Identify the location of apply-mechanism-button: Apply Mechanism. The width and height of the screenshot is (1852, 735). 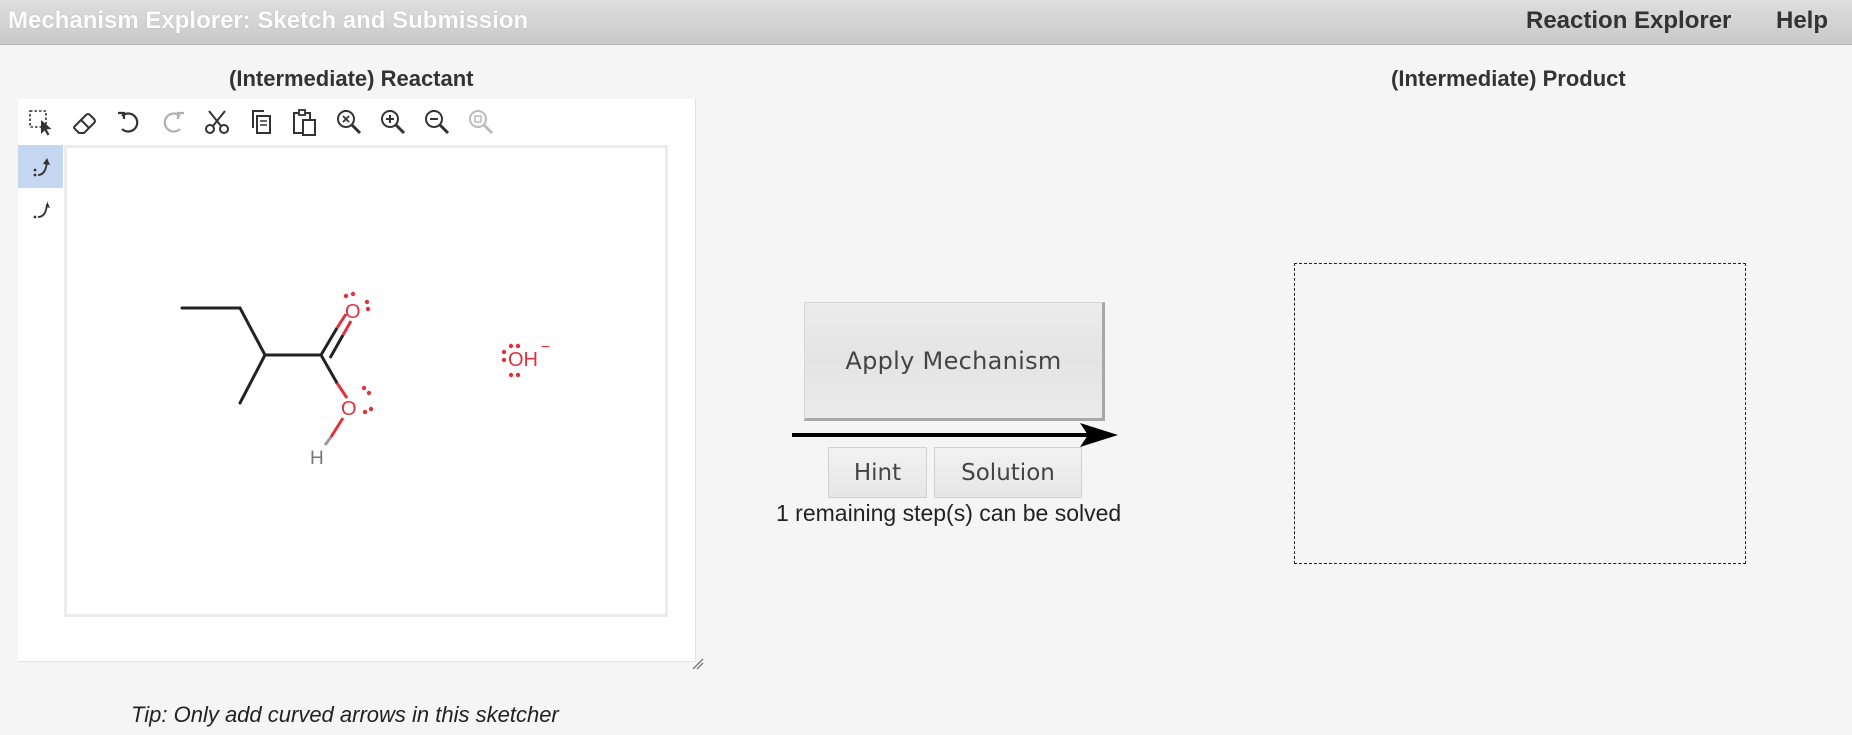
(954, 361).